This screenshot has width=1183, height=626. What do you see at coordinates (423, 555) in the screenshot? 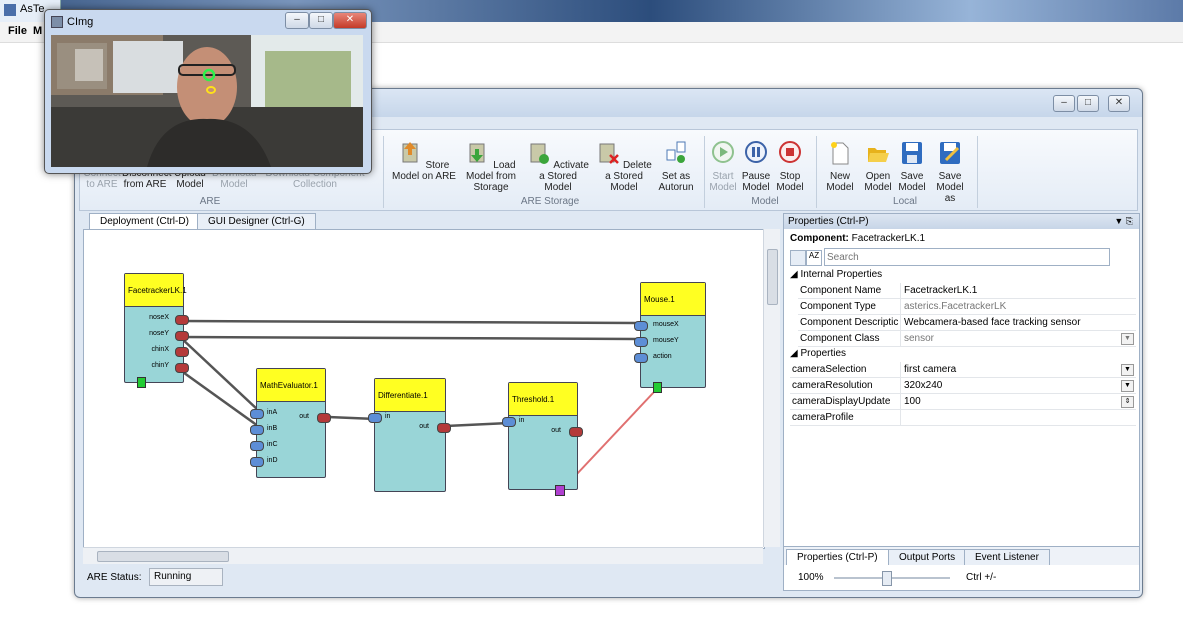
I see `canvas-horizontal-scrollbar` at bounding box center [423, 555].